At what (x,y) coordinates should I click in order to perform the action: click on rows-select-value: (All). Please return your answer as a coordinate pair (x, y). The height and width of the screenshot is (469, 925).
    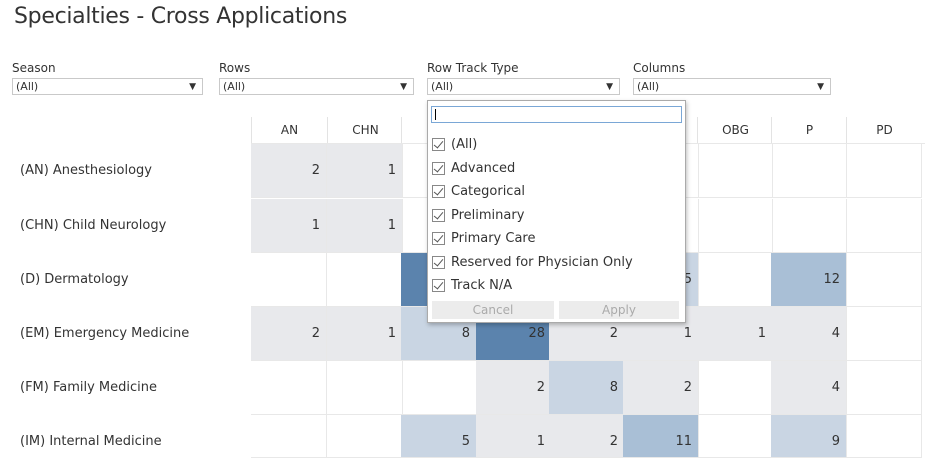
    Looking at the image, I should click on (234, 86).